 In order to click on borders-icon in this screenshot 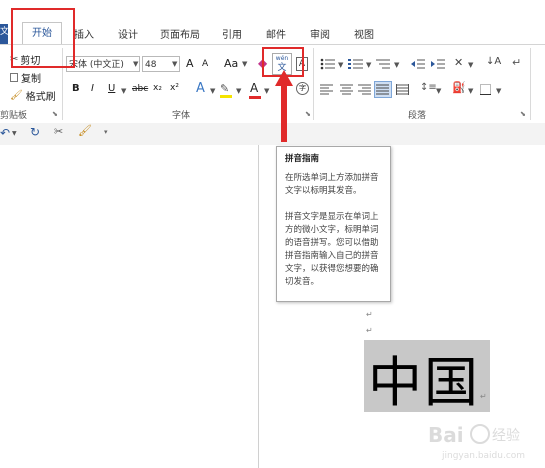, I will do `click(486, 91)`.